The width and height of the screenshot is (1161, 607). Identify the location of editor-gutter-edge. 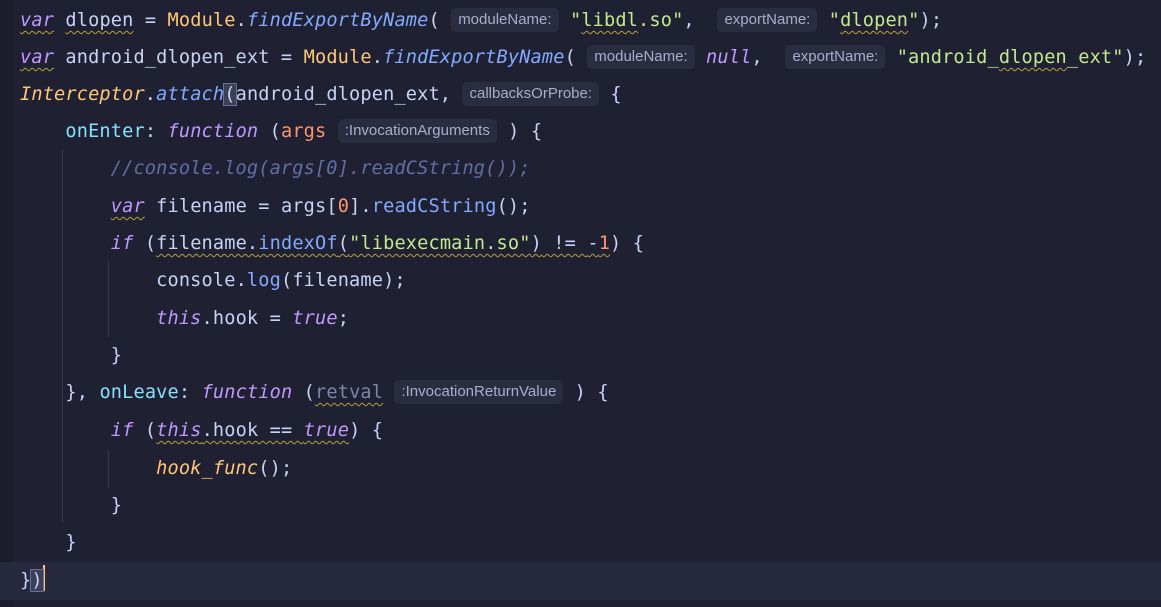
(6, 303).